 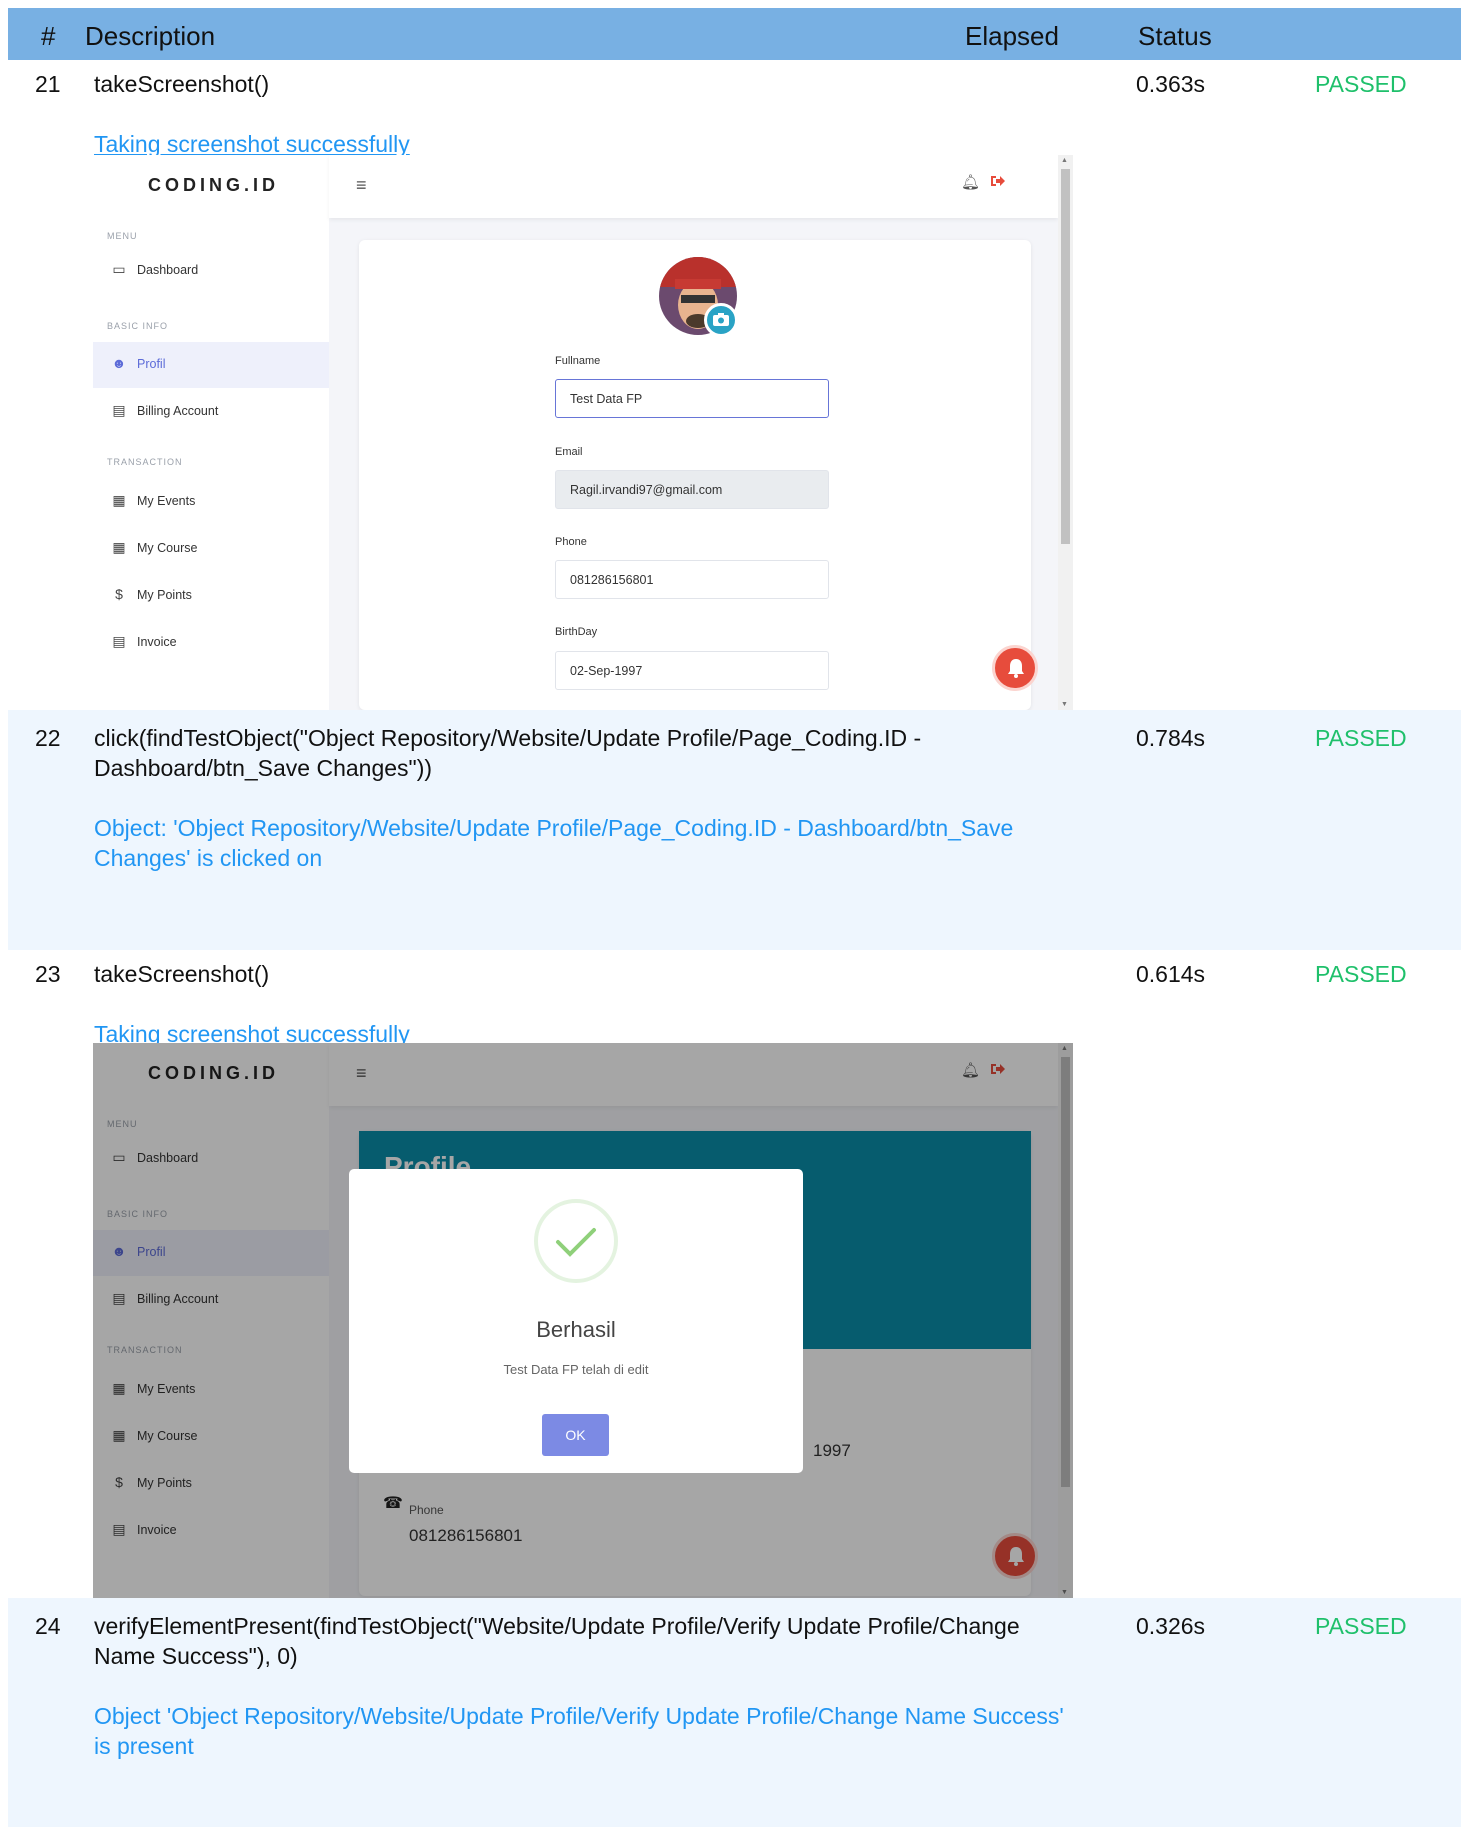 I want to click on transaction-heading: TRANSACTION, so click(x=145, y=462).